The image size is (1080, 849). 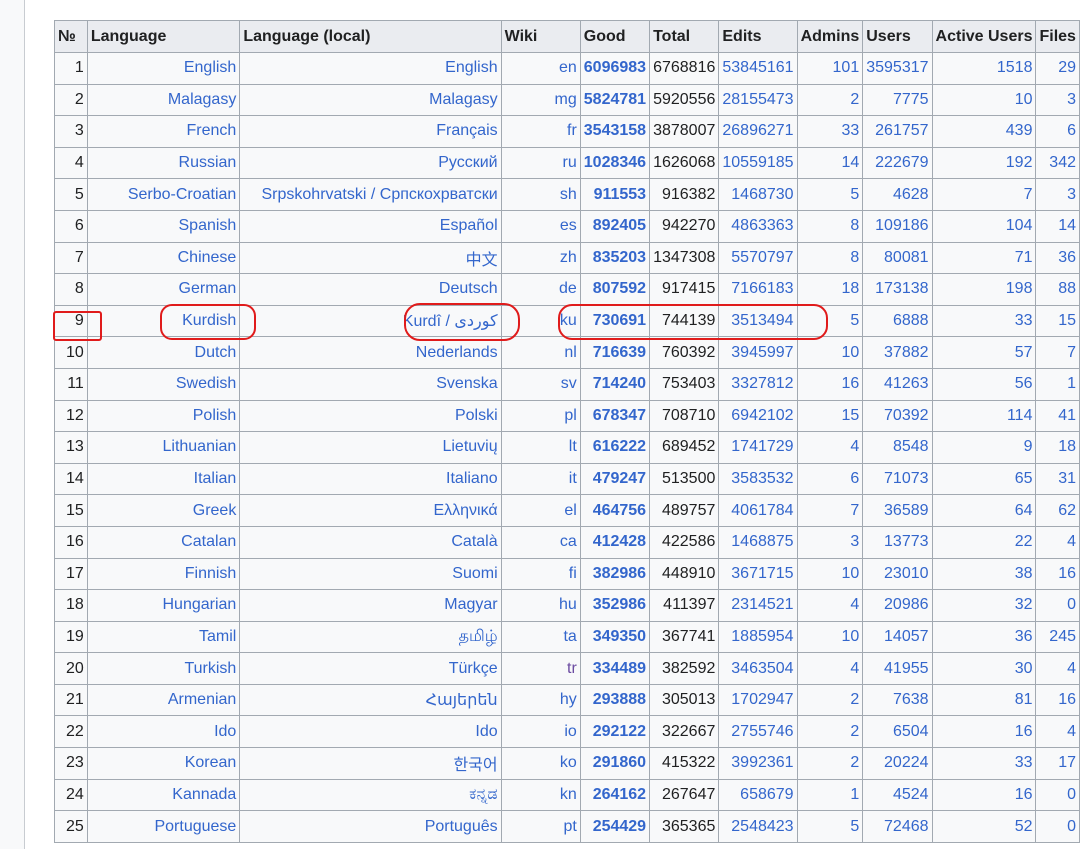 What do you see at coordinates (208, 288) in the screenshot?
I see `cell-language-link: German` at bounding box center [208, 288].